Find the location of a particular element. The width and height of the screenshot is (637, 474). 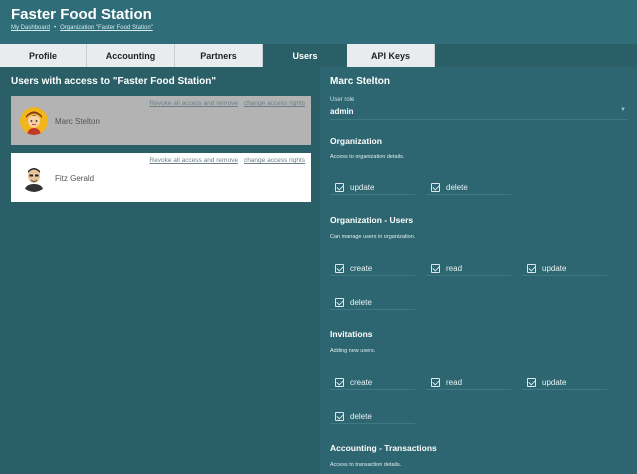

role-value: admin is located at coordinates (342, 111).